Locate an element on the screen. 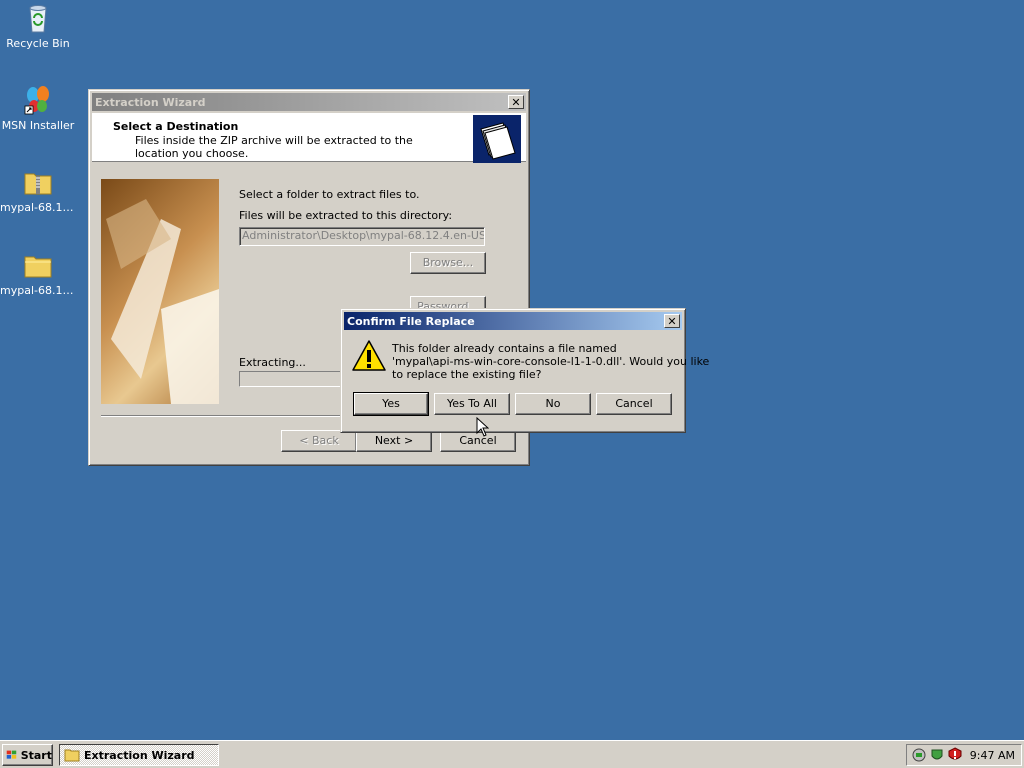 Image resolution: width=1024 pixels, height=768 pixels. zip-folder-icon is located at coordinates (38, 184).